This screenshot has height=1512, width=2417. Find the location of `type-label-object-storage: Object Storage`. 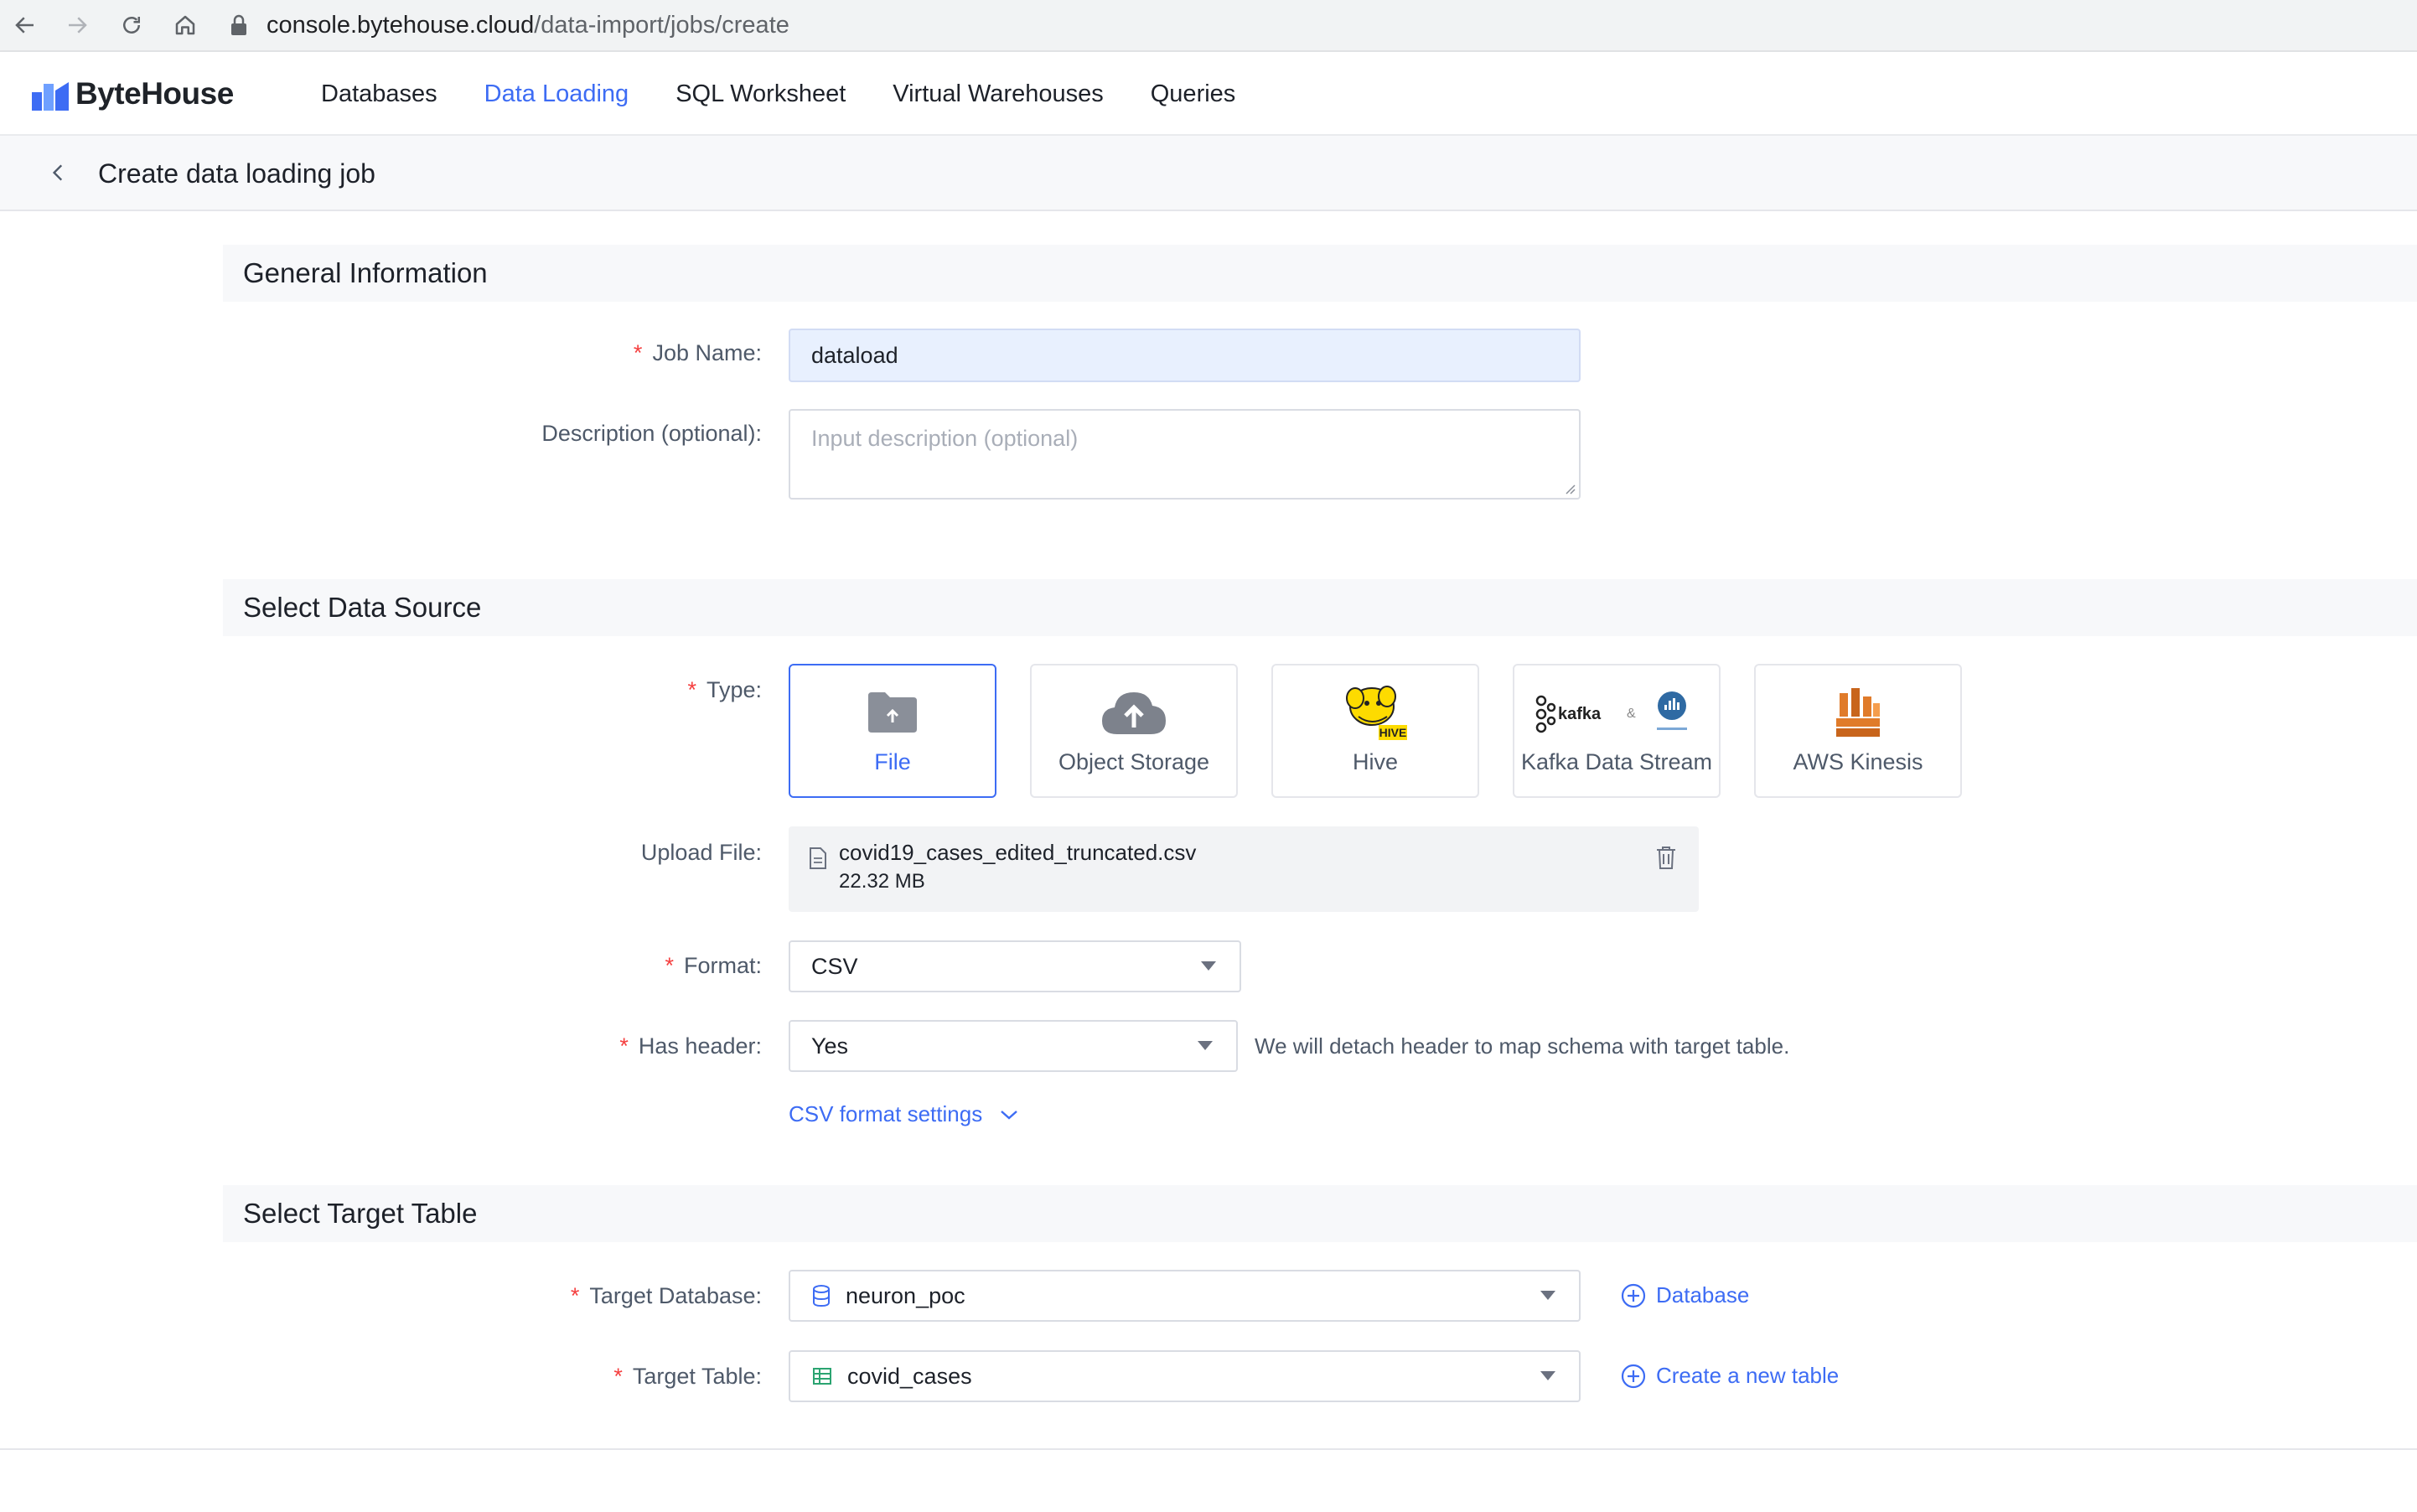

type-label-object-storage: Object Storage is located at coordinates (1134, 761).